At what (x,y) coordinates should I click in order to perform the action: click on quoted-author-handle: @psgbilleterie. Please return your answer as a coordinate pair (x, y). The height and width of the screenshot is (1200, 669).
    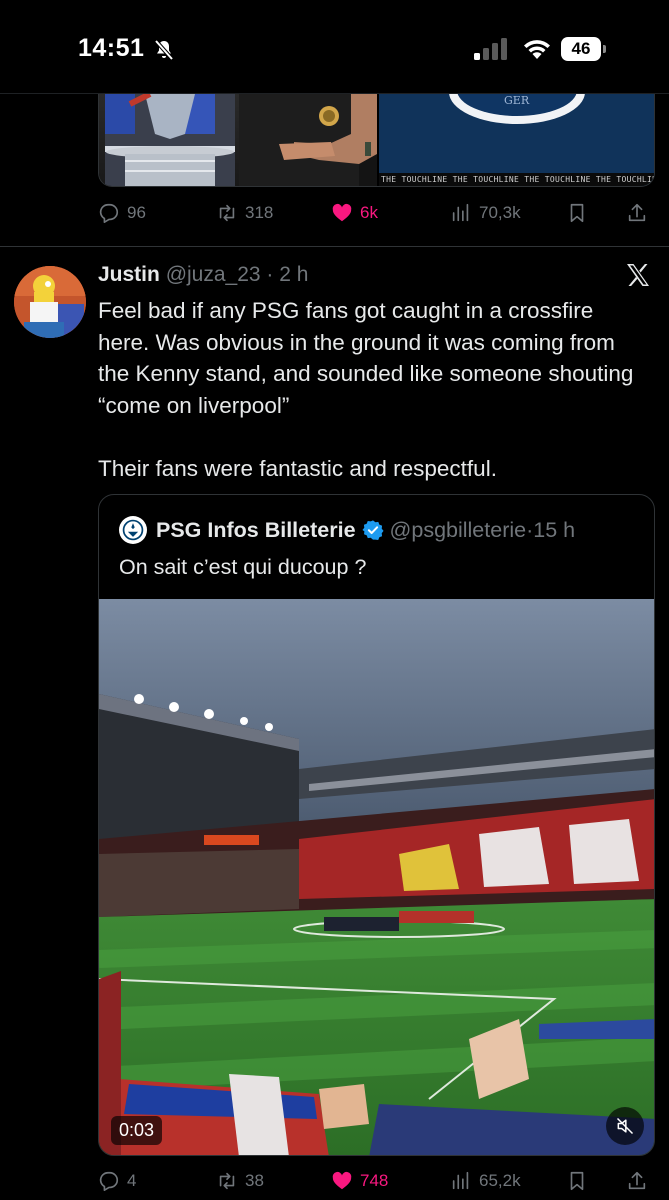
    Looking at the image, I should click on (458, 529).